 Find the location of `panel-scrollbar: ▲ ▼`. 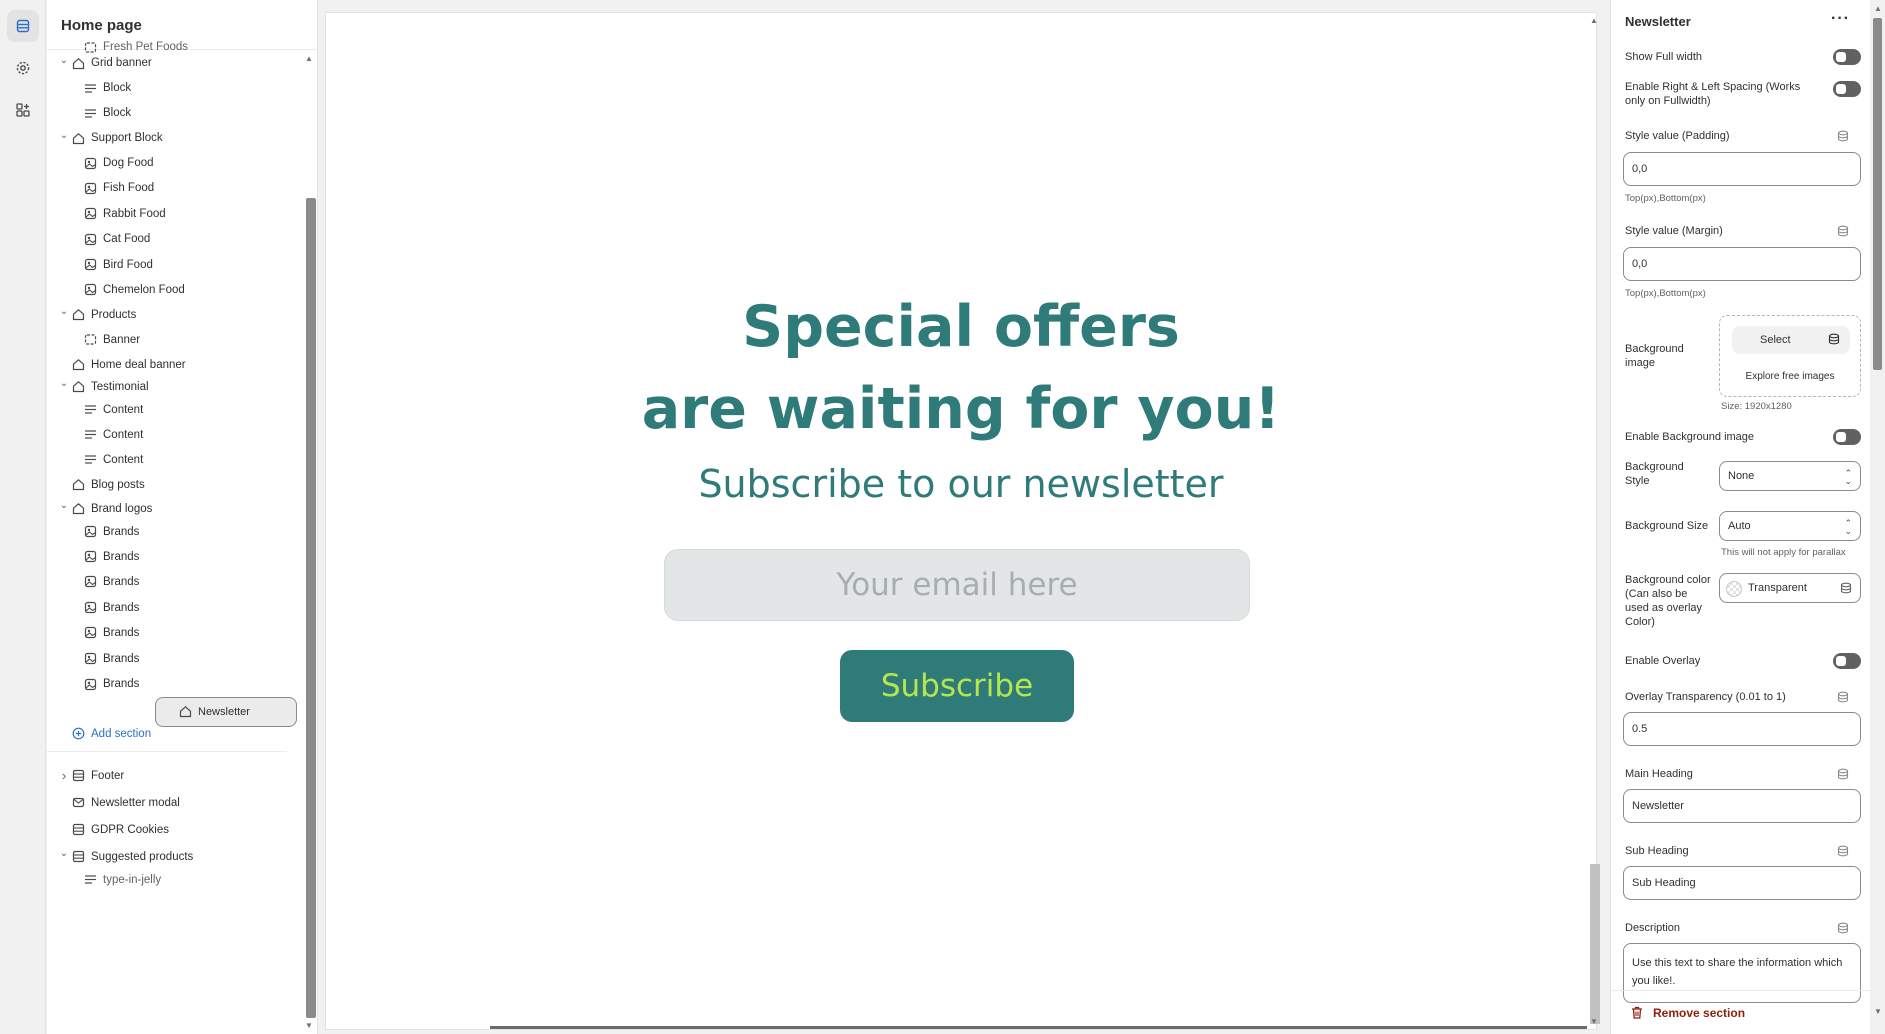

panel-scrollbar: ▲ ▼ is located at coordinates (1877, 517).